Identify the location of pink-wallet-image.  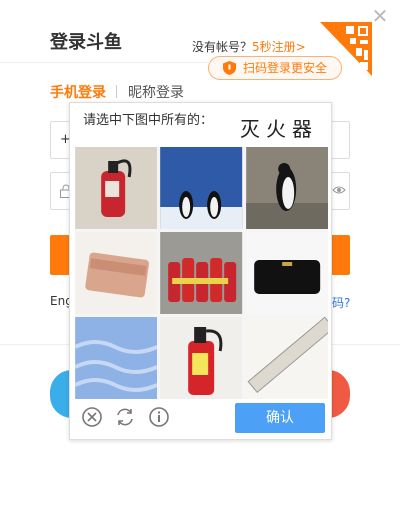
(116, 273).